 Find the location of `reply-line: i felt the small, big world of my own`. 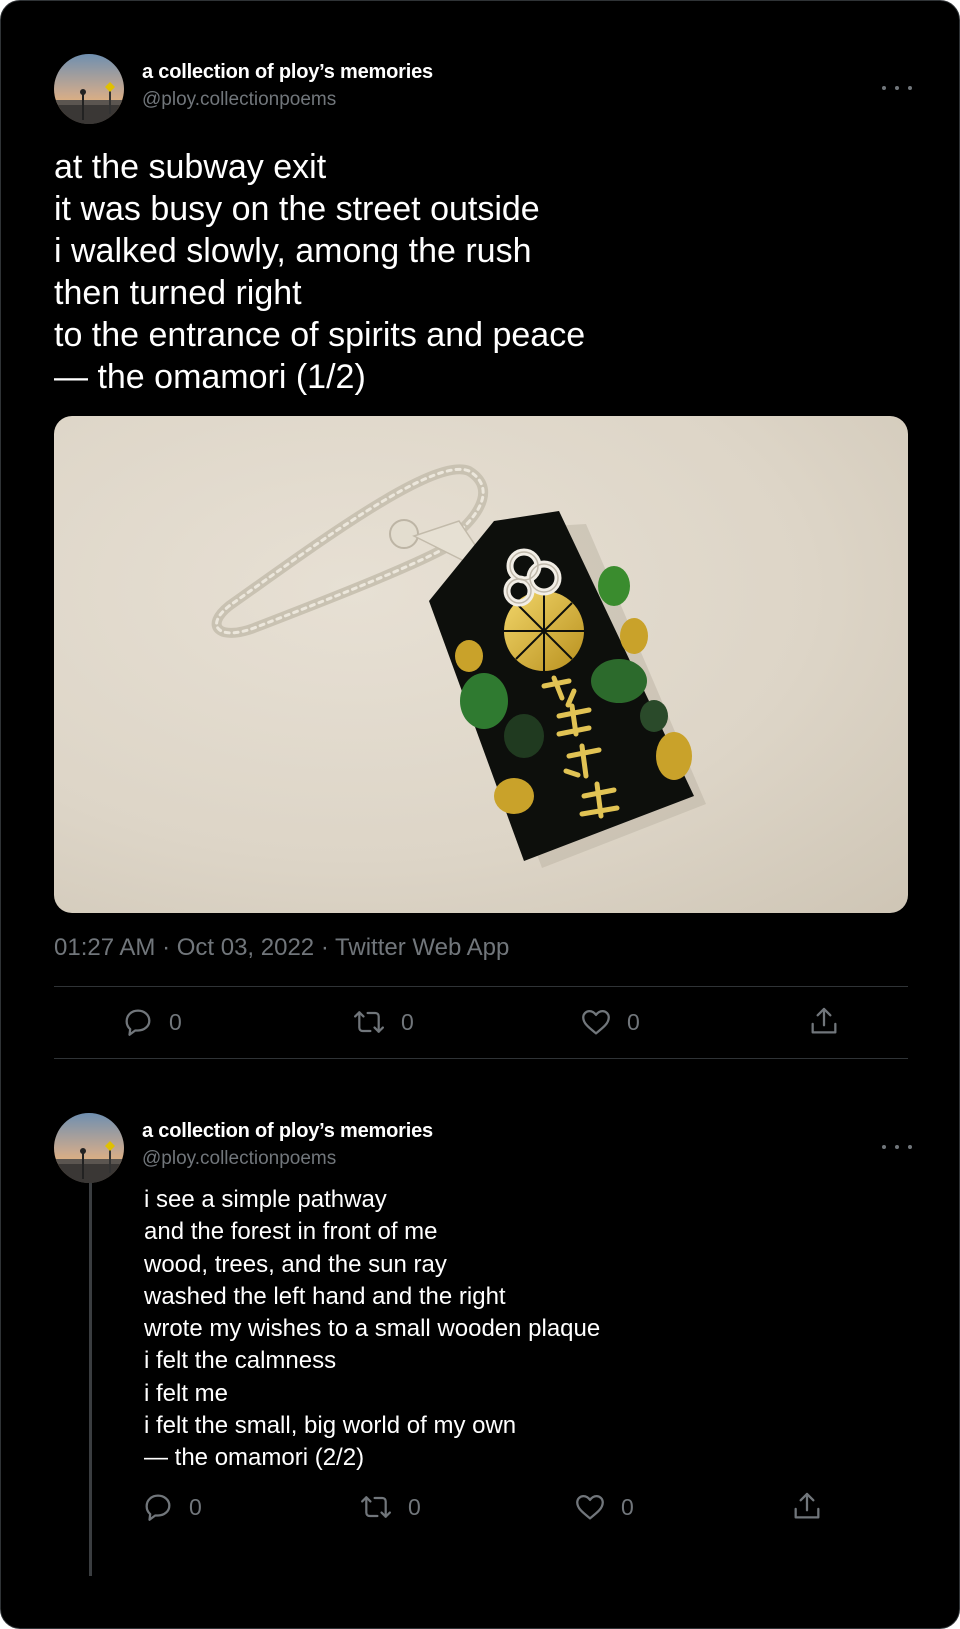

reply-line: i felt the small, big world of my own is located at coordinates (330, 1426).